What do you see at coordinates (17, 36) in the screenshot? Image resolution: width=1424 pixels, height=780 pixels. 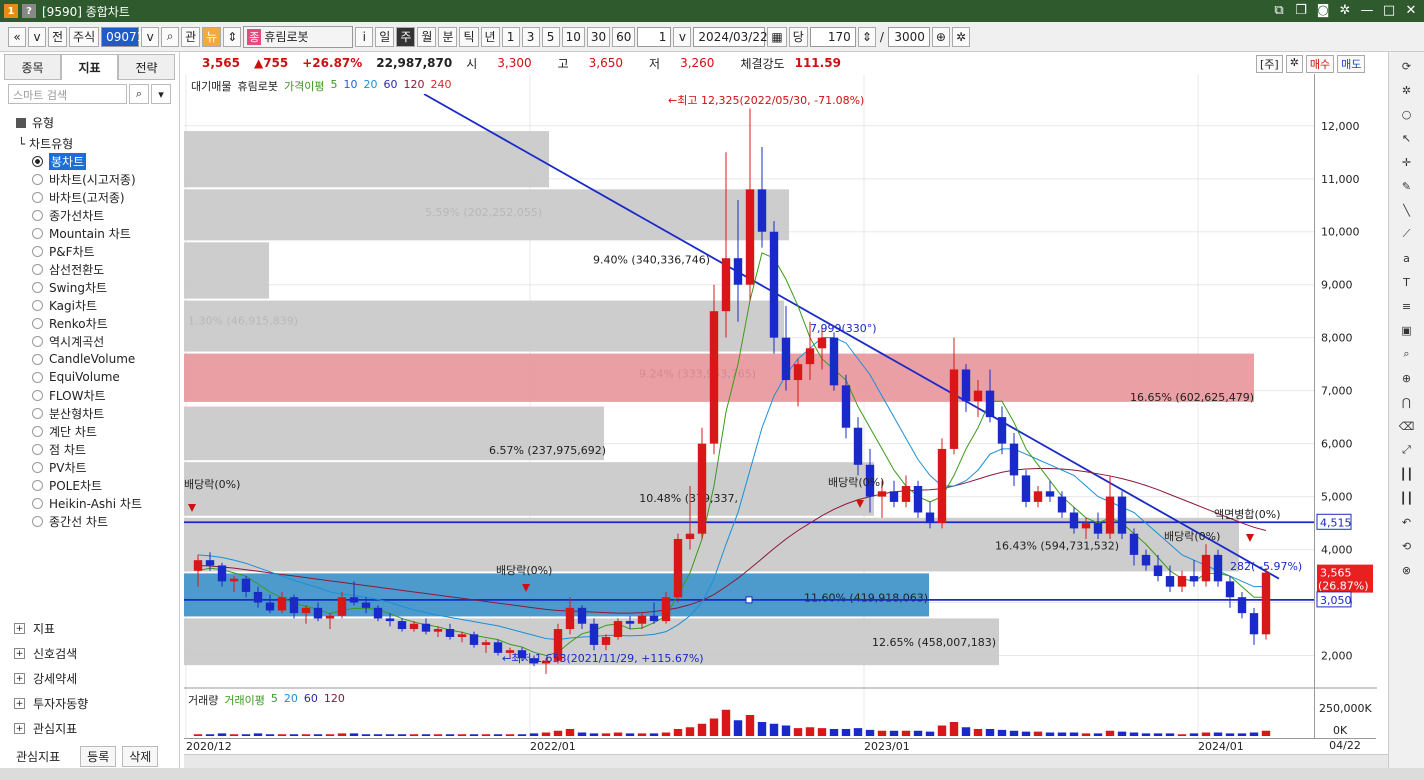 I see `nav-left-button: «` at bounding box center [17, 36].